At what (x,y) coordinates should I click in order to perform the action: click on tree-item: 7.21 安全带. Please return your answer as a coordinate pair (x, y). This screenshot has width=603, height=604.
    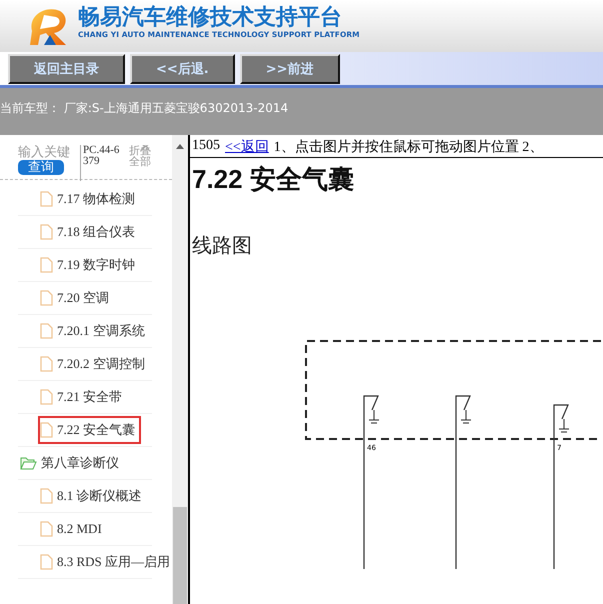
    Looking at the image, I should click on (83, 397).